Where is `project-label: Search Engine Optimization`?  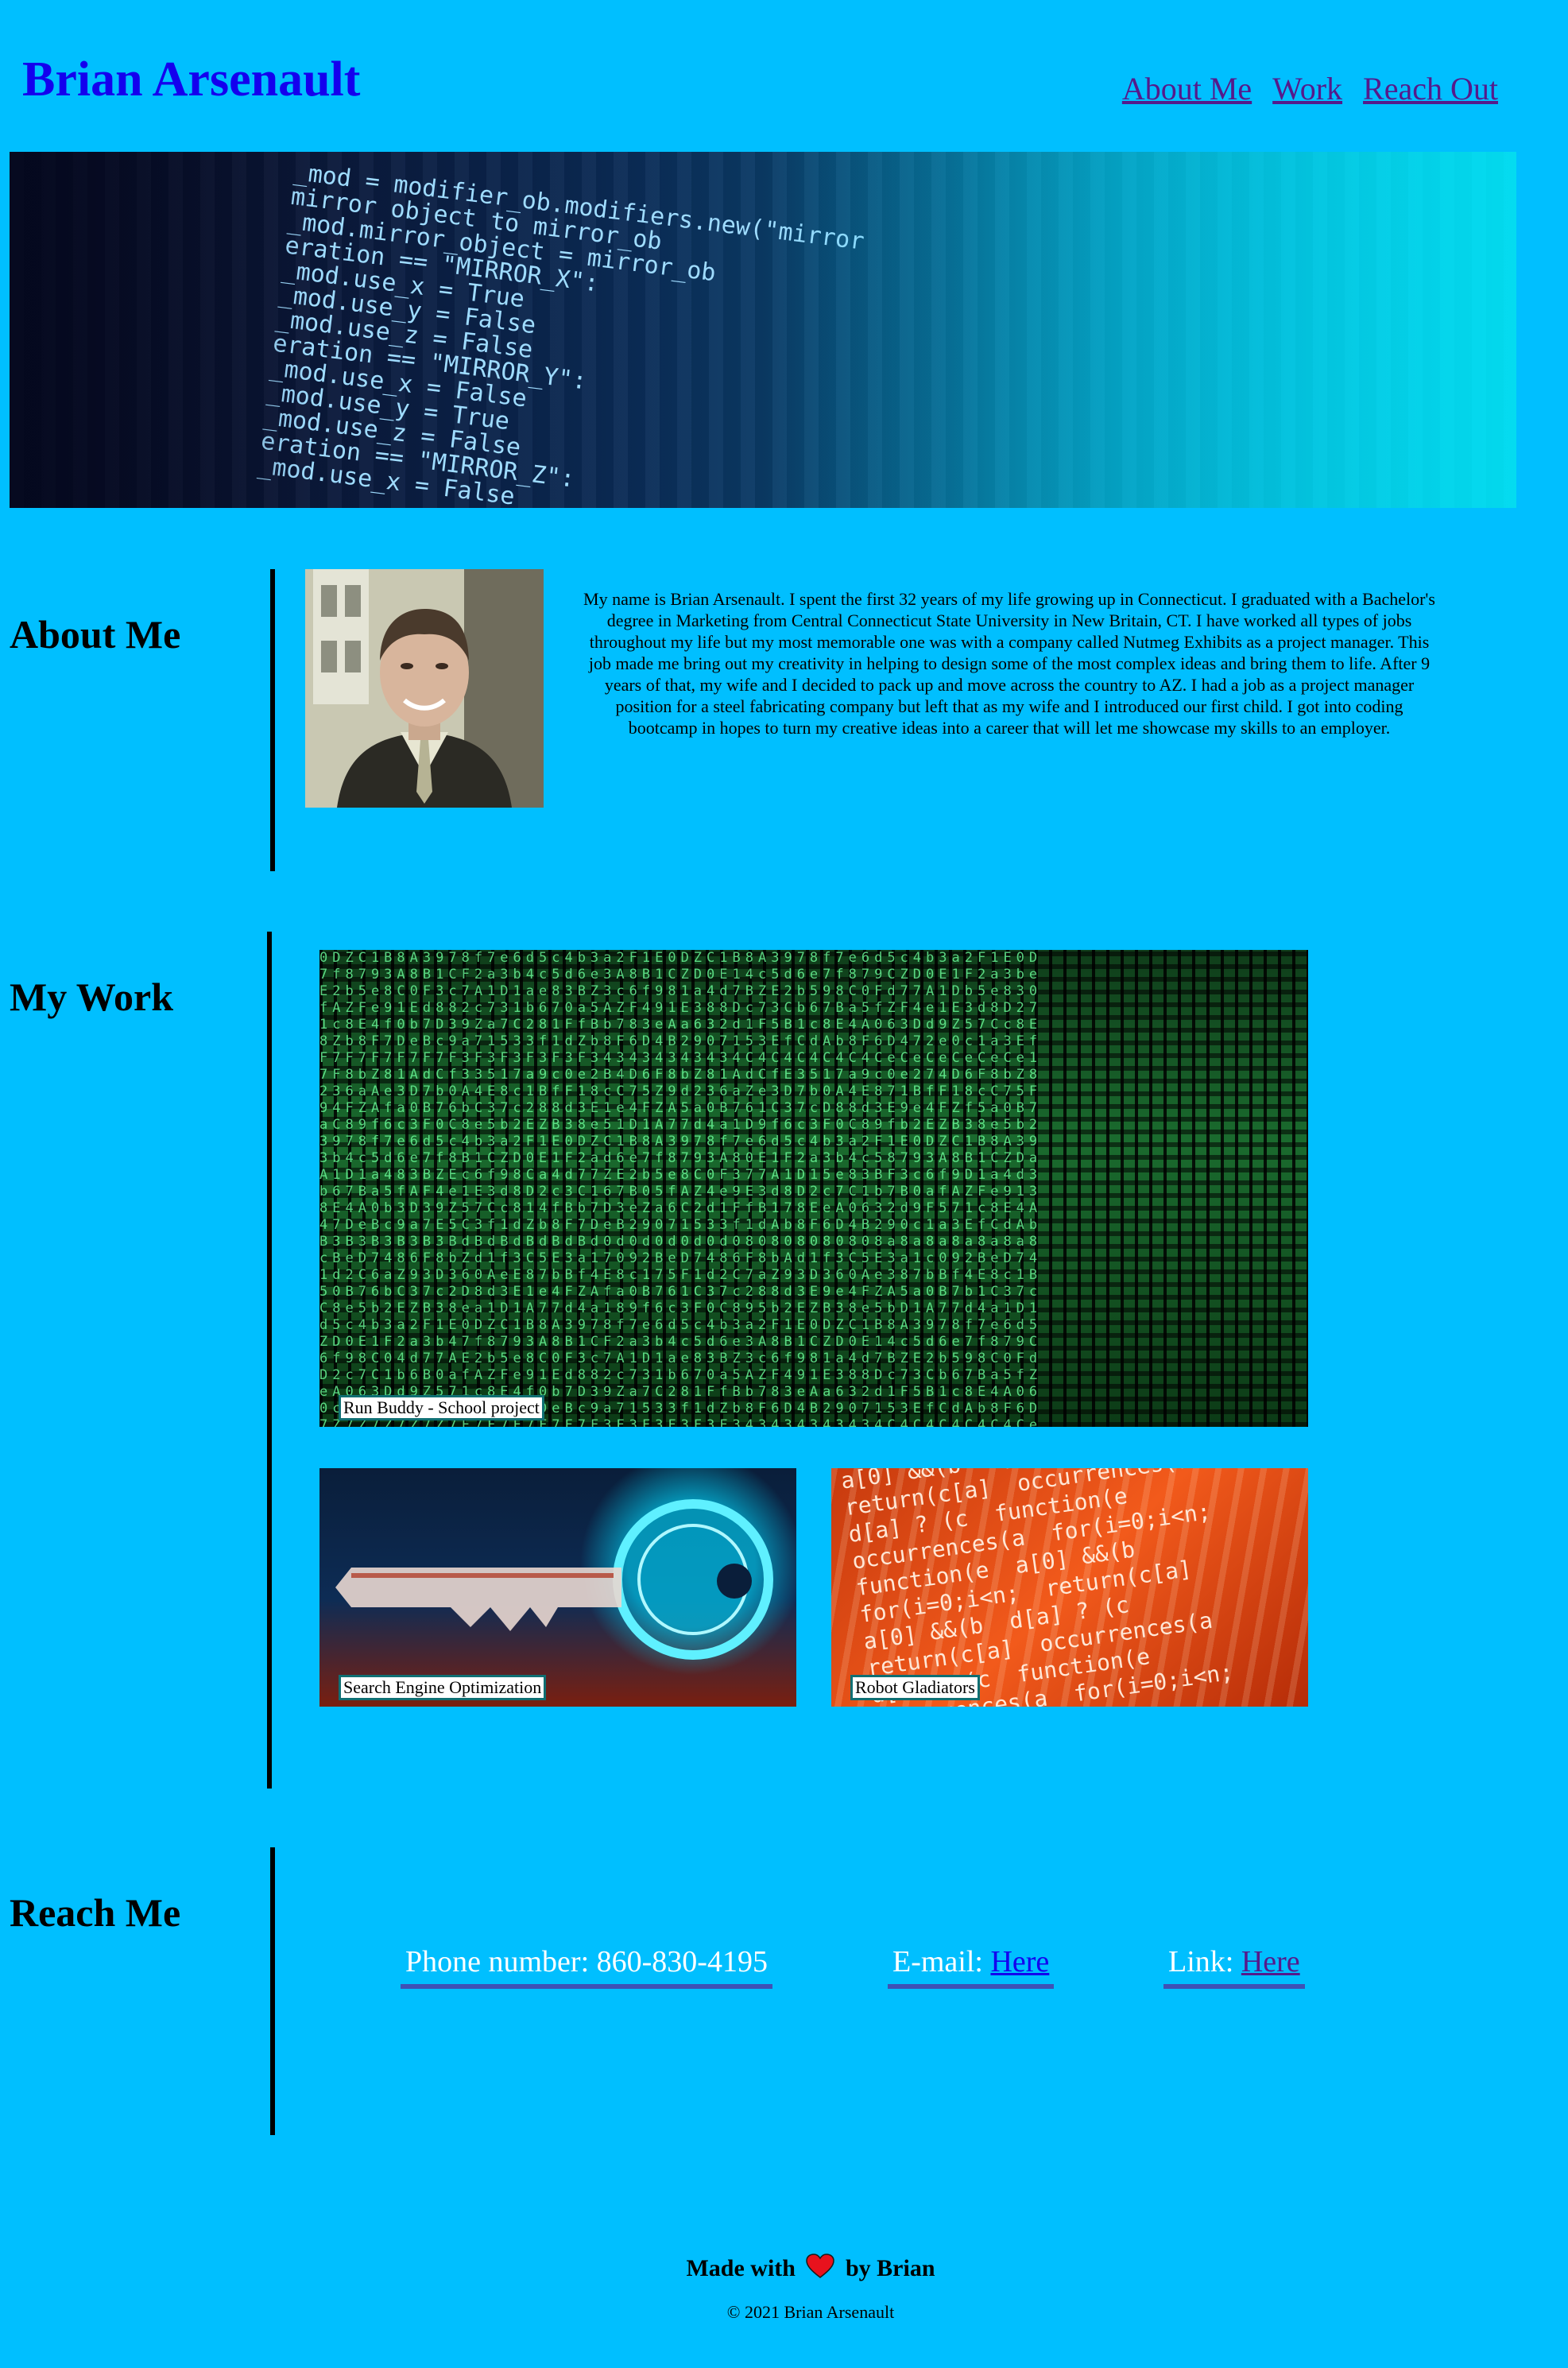
project-label: Search Engine Optimization is located at coordinates (443, 1687).